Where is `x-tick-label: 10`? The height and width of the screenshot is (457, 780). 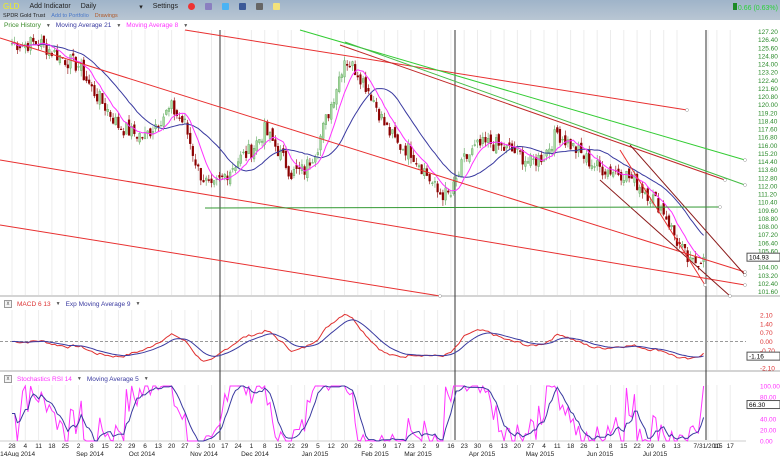
x-tick-label: 10 is located at coordinates (212, 446).